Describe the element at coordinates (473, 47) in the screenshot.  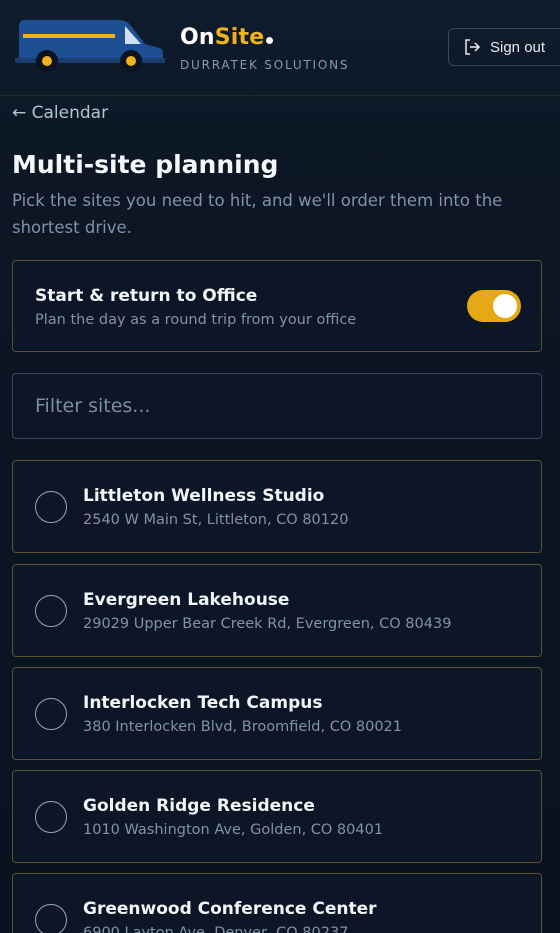
I see `sign-out-icon` at that location.